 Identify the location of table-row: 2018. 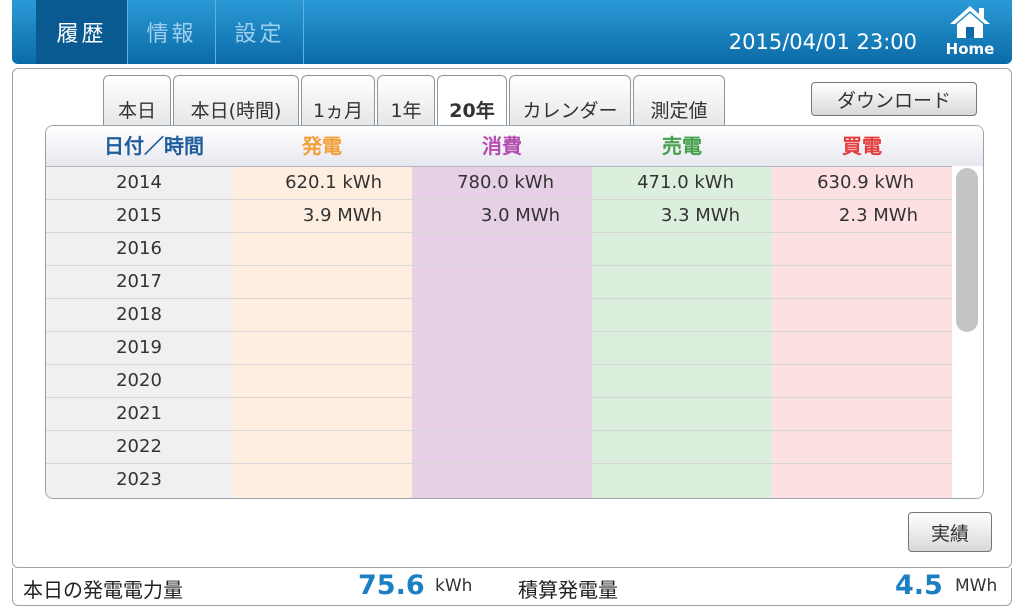
(499, 315).